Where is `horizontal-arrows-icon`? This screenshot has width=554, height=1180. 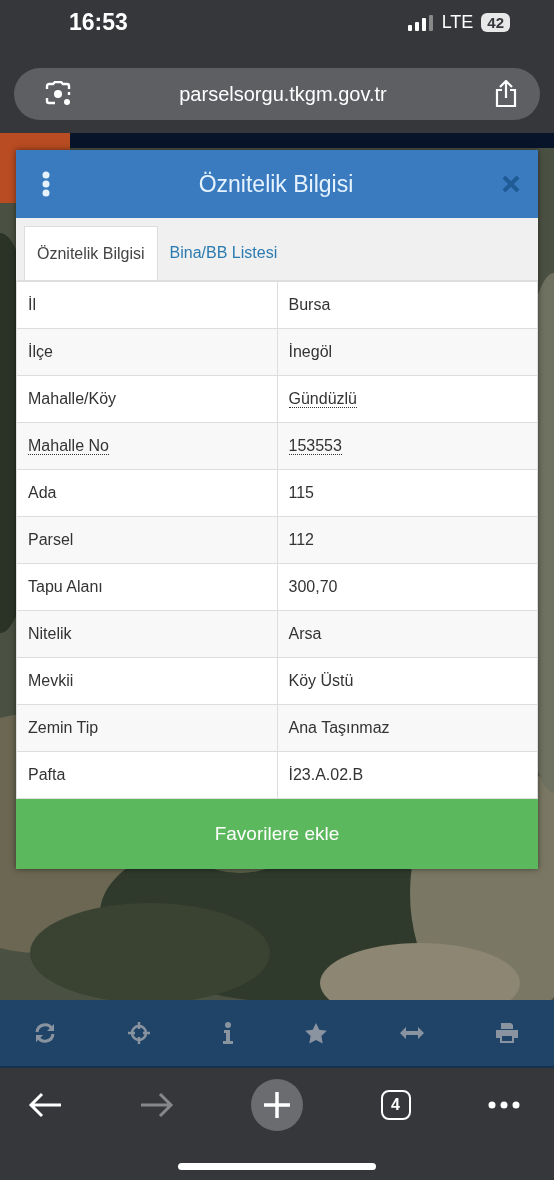
horizontal-arrows-icon is located at coordinates (411, 1033).